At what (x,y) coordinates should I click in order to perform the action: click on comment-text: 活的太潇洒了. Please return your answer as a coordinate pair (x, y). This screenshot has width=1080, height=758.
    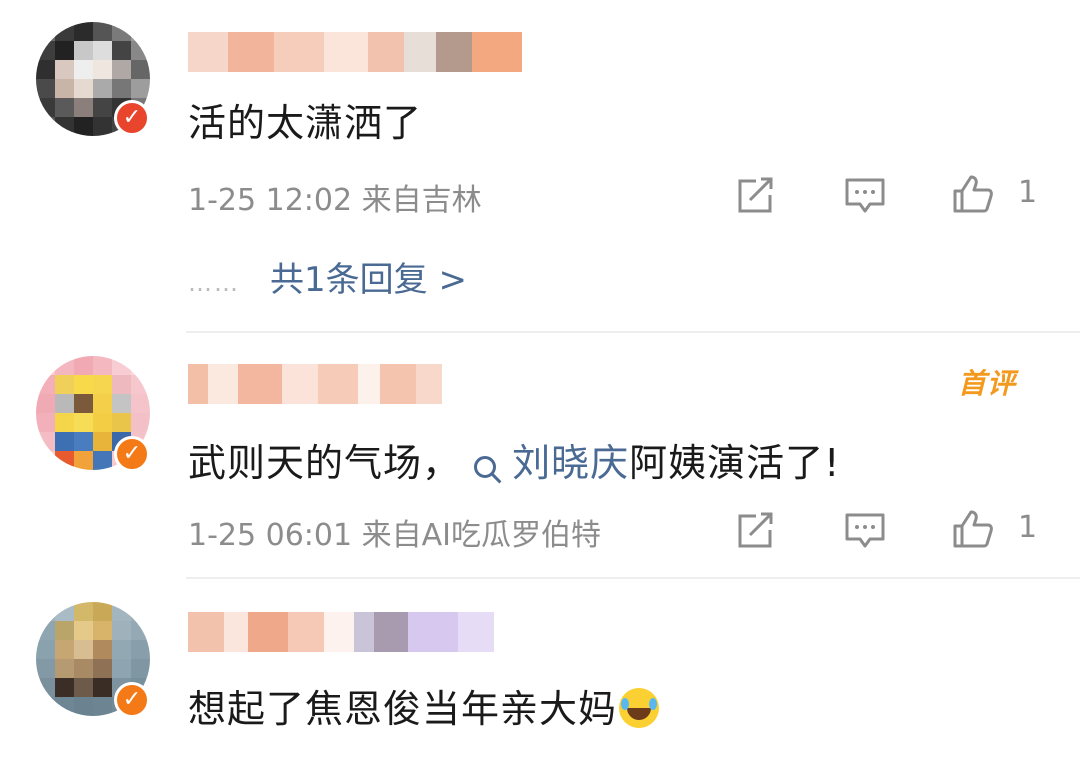
    Looking at the image, I should click on (305, 123).